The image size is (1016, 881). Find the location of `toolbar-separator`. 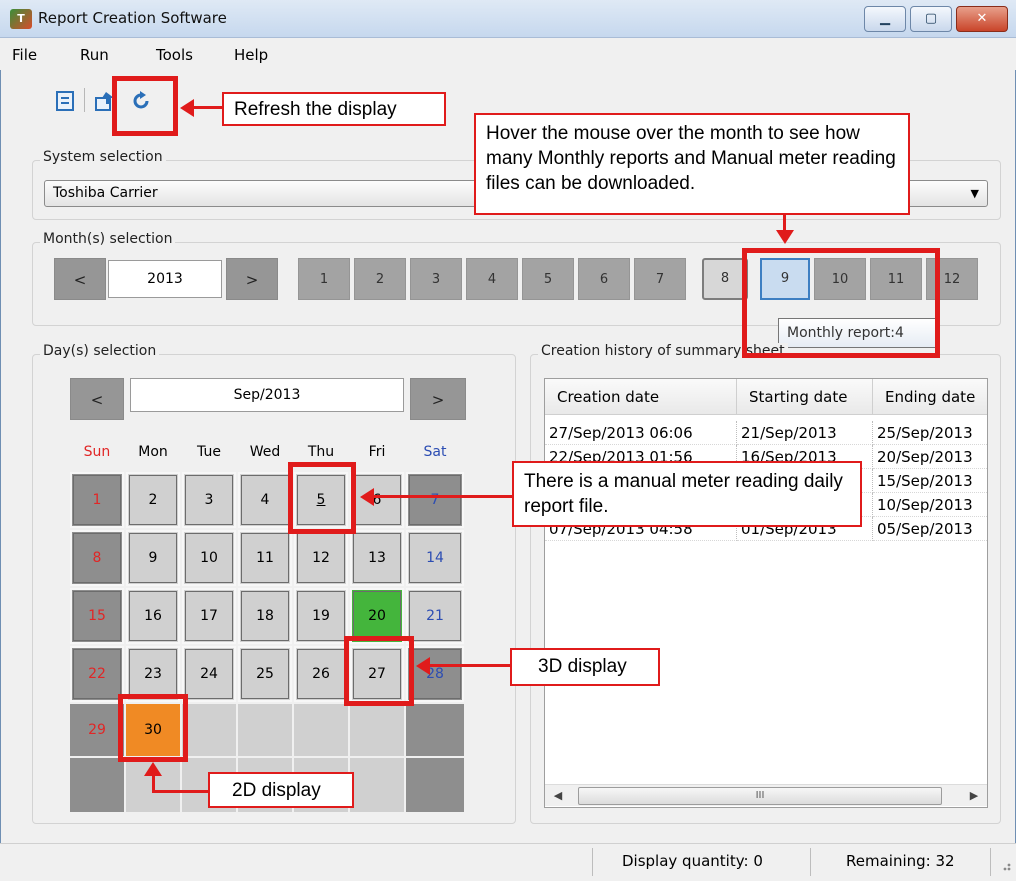

toolbar-separator is located at coordinates (84, 100).